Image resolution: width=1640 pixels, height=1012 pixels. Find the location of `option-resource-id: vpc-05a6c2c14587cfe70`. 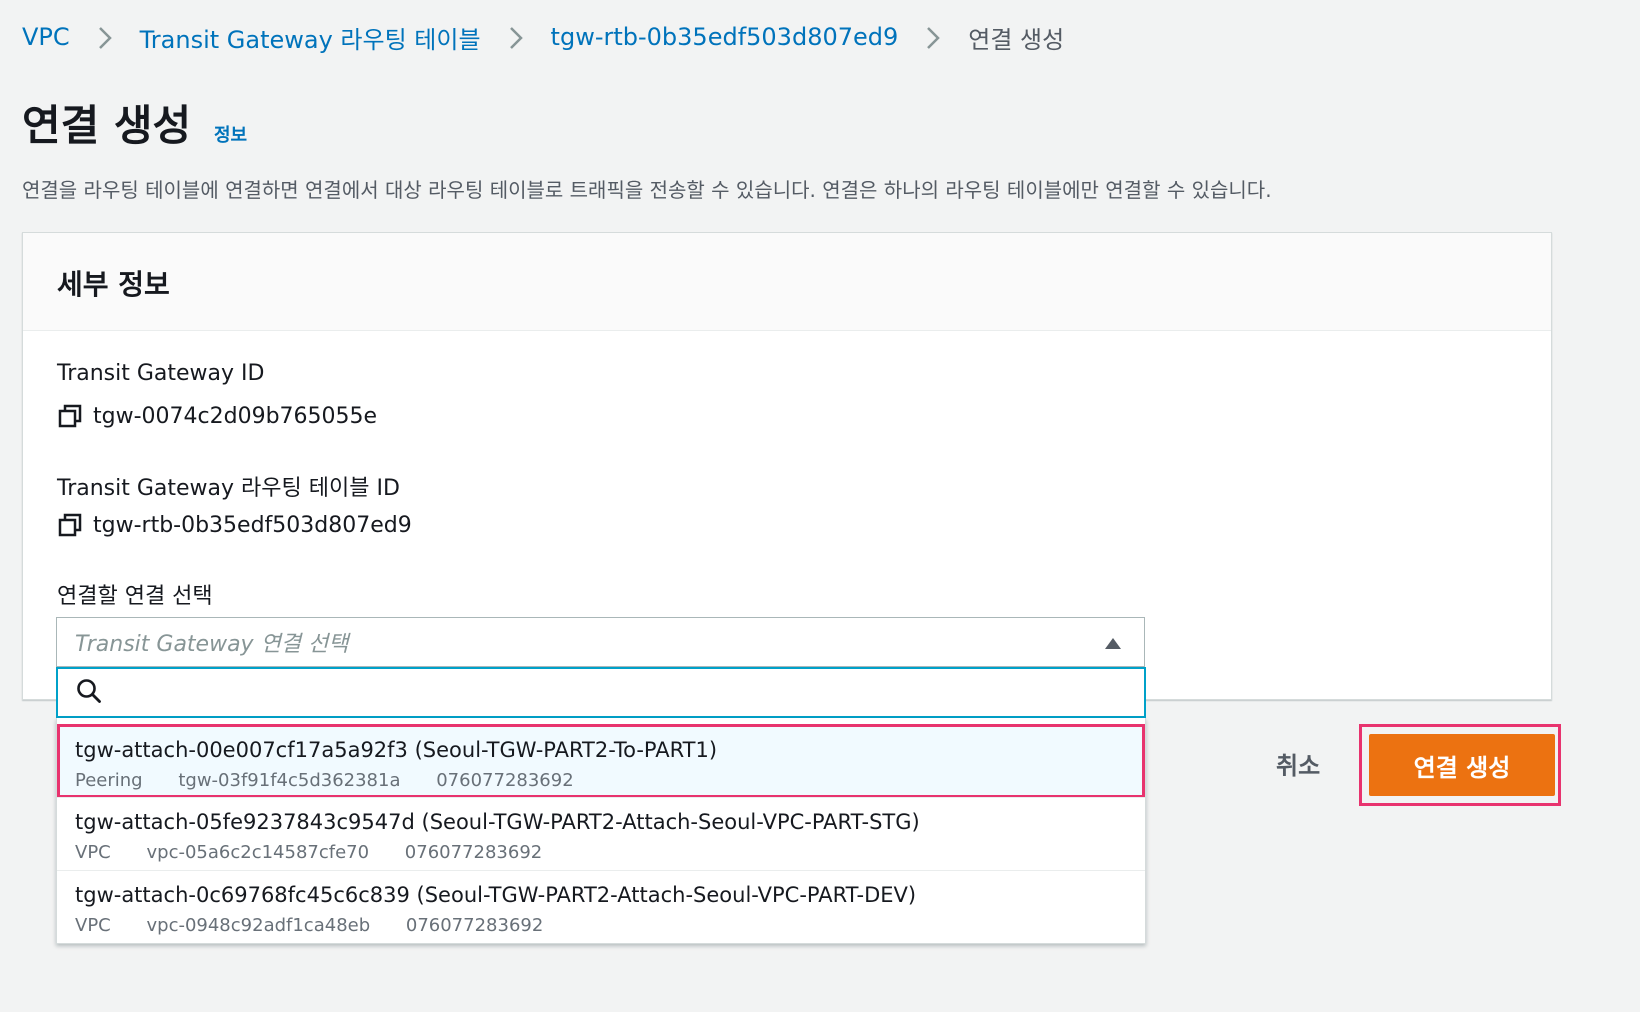

option-resource-id: vpc-05a6c2c14587cfe70 is located at coordinates (258, 852).